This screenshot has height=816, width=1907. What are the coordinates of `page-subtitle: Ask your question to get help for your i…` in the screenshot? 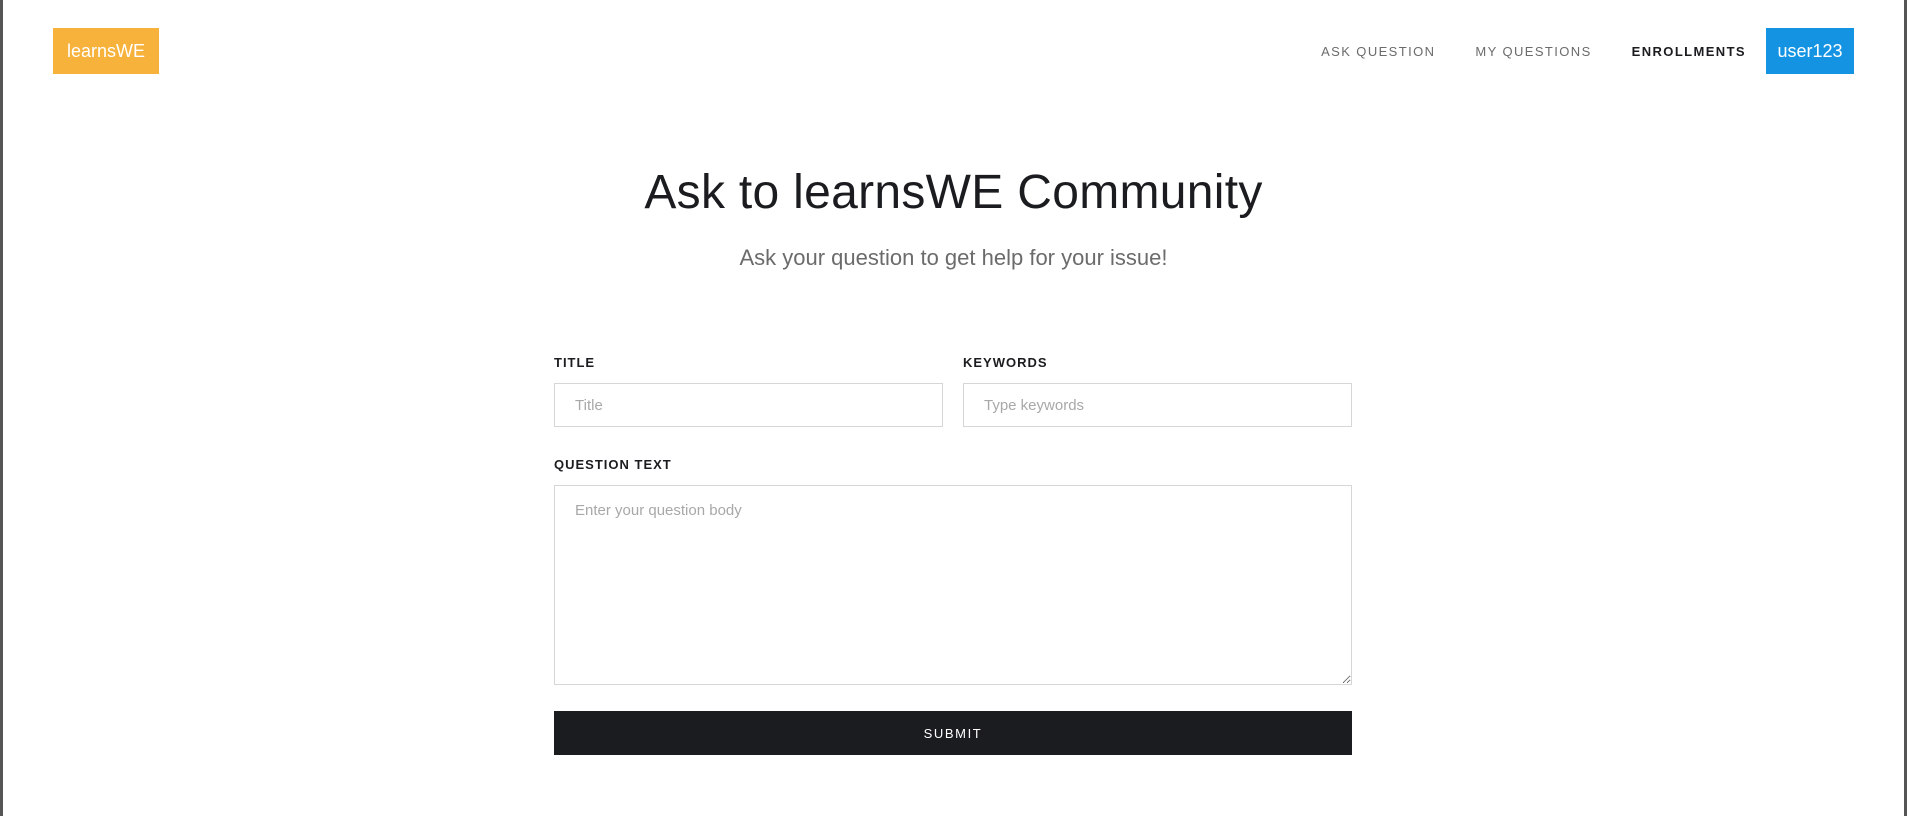 It's located at (953, 257).